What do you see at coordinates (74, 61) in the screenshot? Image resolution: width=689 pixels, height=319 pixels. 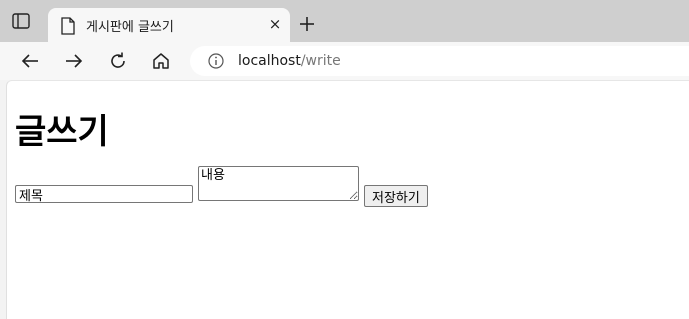 I see `forward-icon` at bounding box center [74, 61].